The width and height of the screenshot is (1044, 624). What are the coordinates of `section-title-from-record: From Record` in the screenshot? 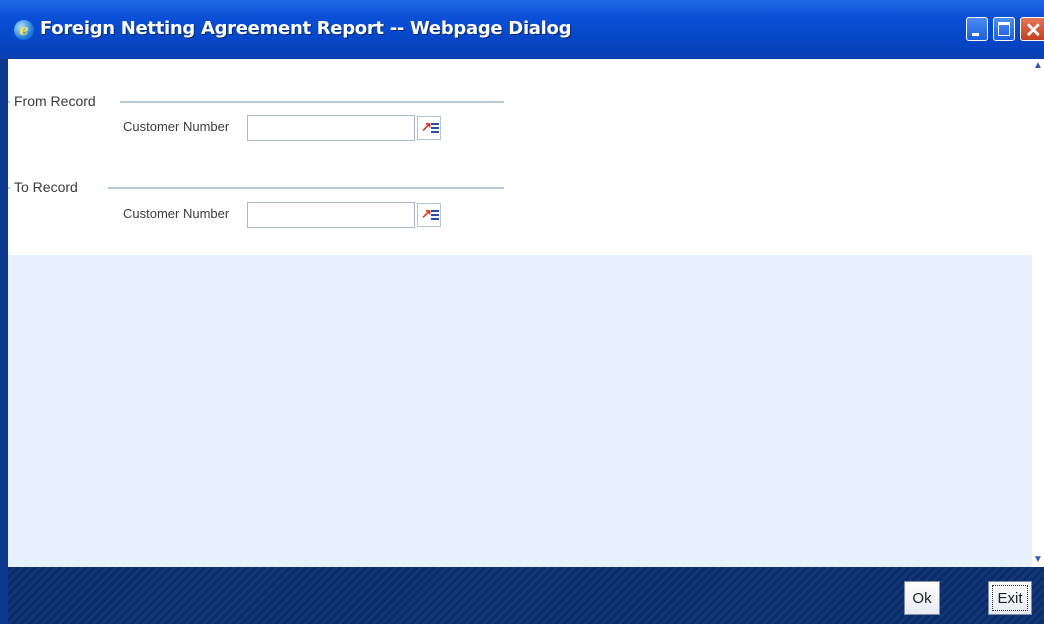 It's located at (55, 101).